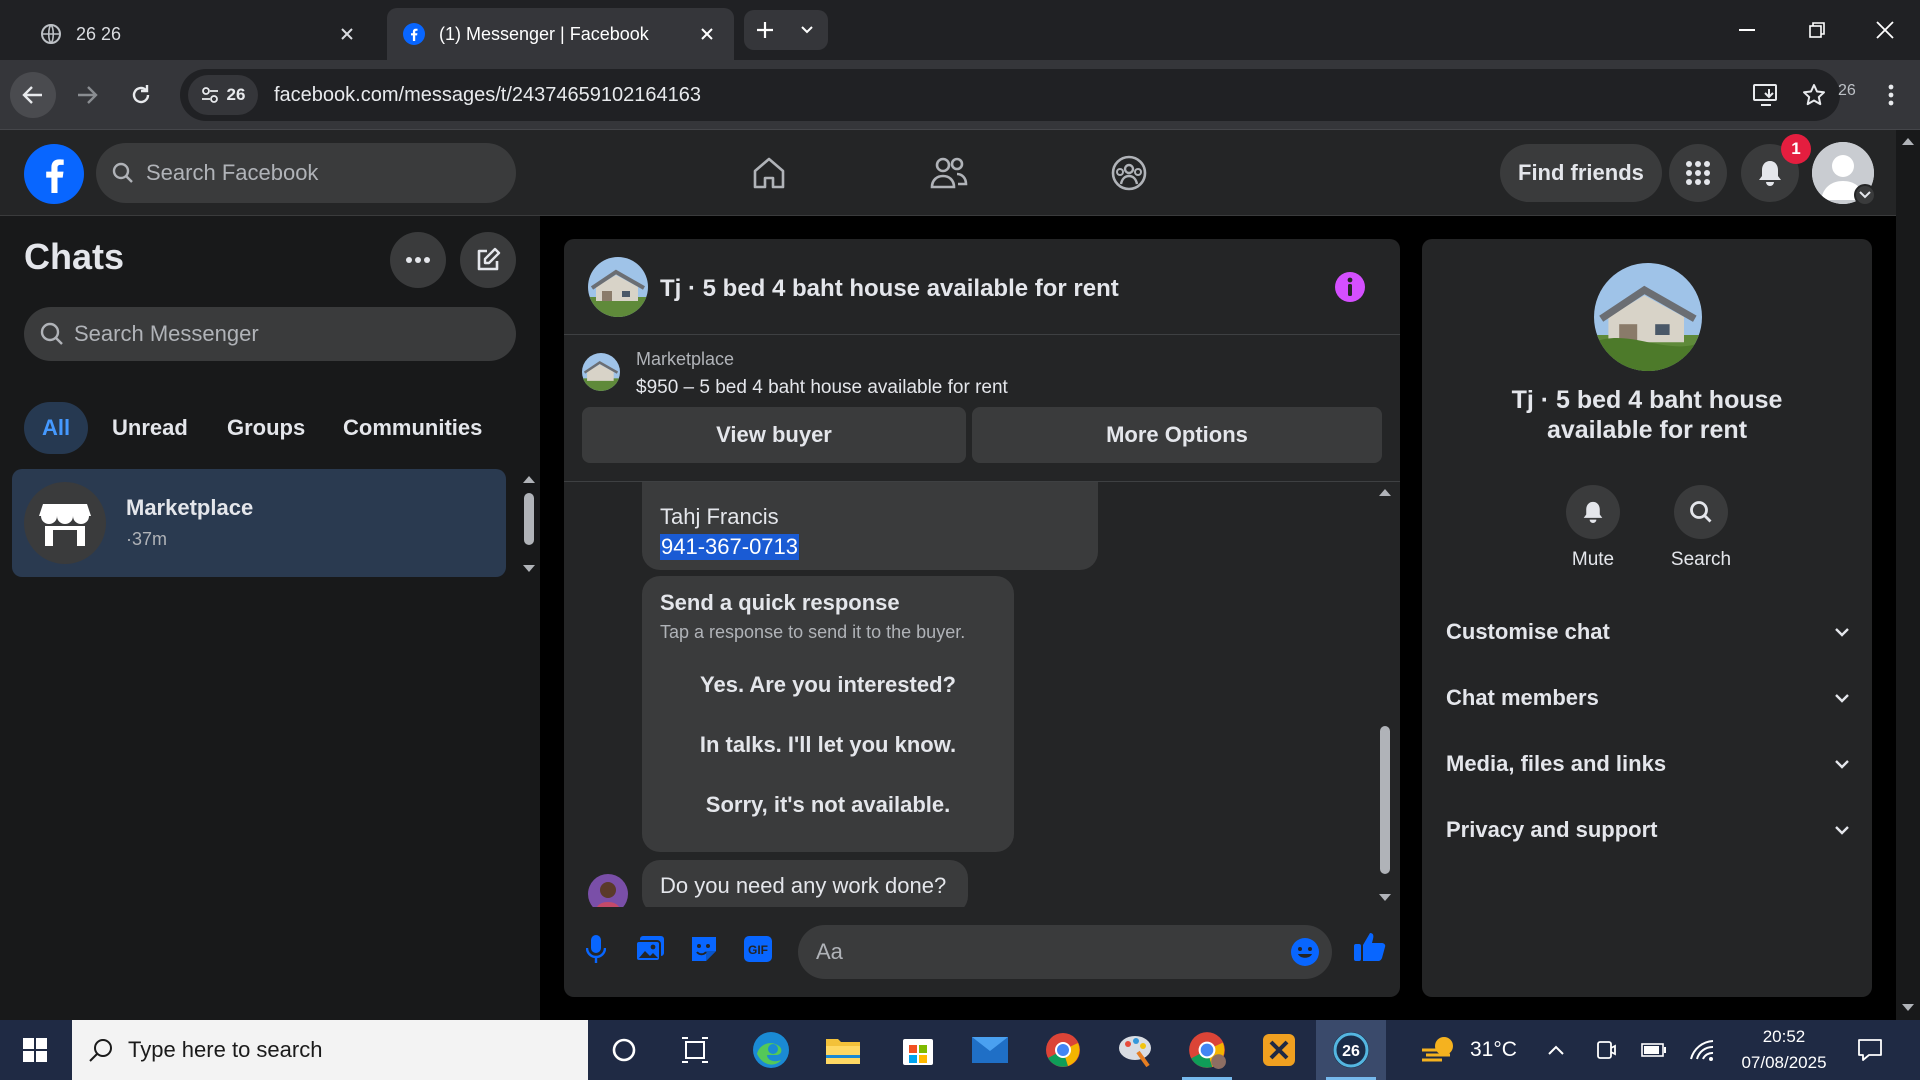 This screenshot has height=1080, width=1920. Describe the element at coordinates (608, 890) in the screenshot. I see `sender-avatar` at that location.